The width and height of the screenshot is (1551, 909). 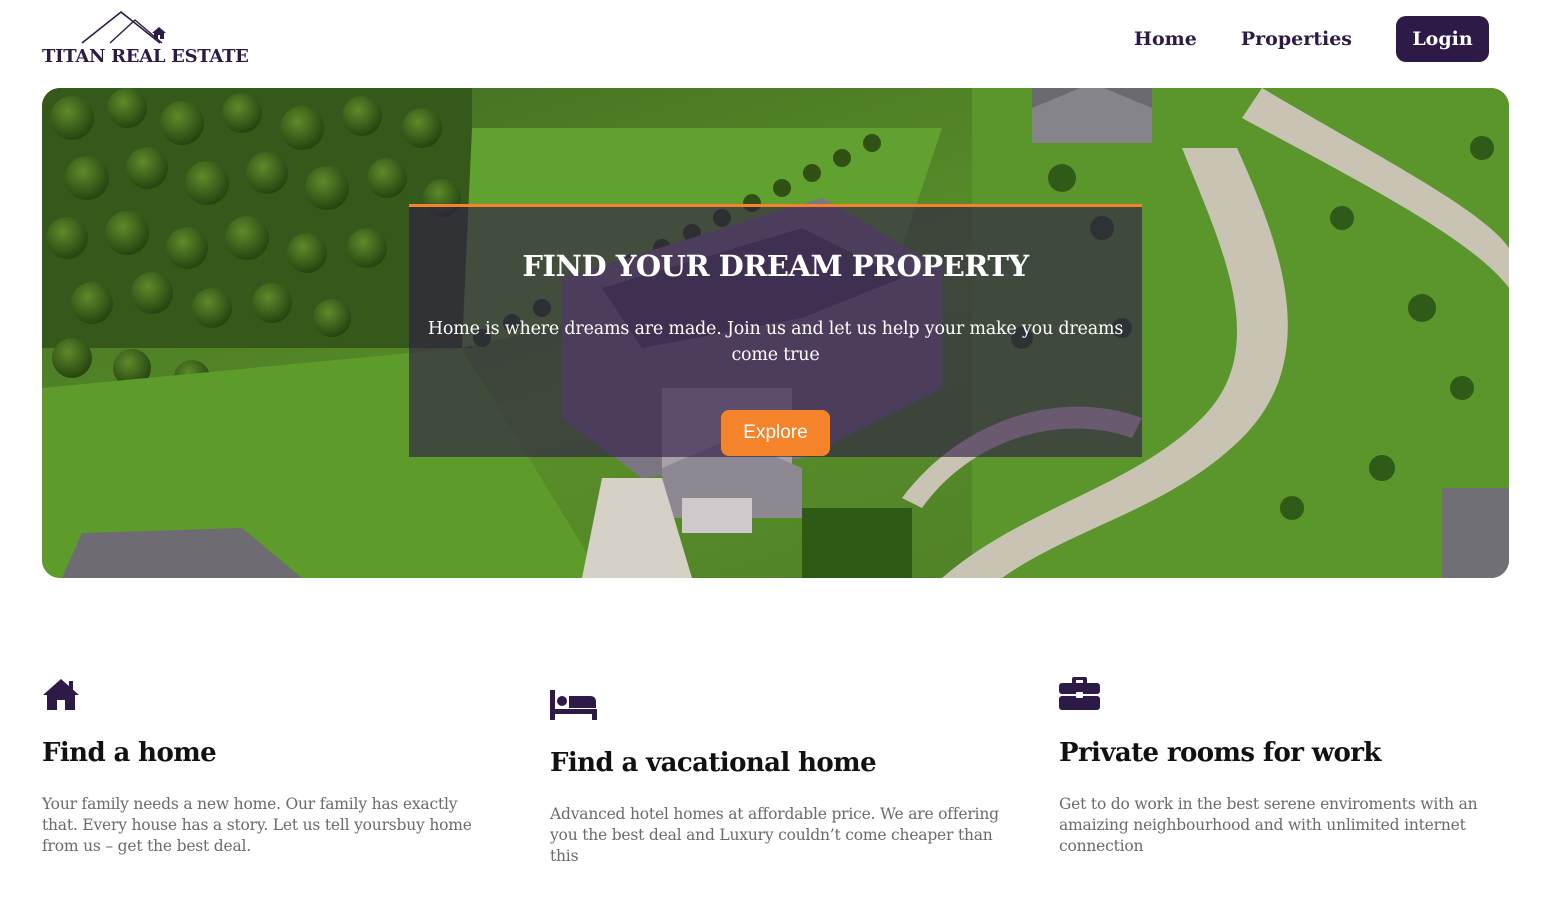 I want to click on briefcase-icon, so click(x=1079, y=693).